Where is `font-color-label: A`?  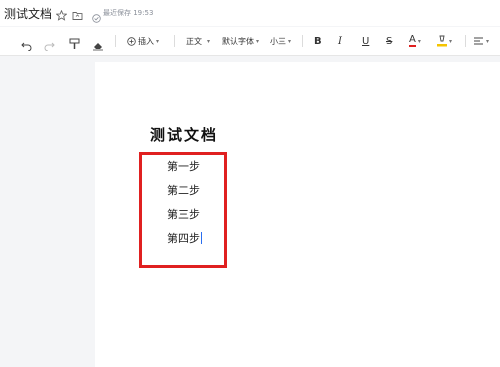 font-color-label: A is located at coordinates (412, 40).